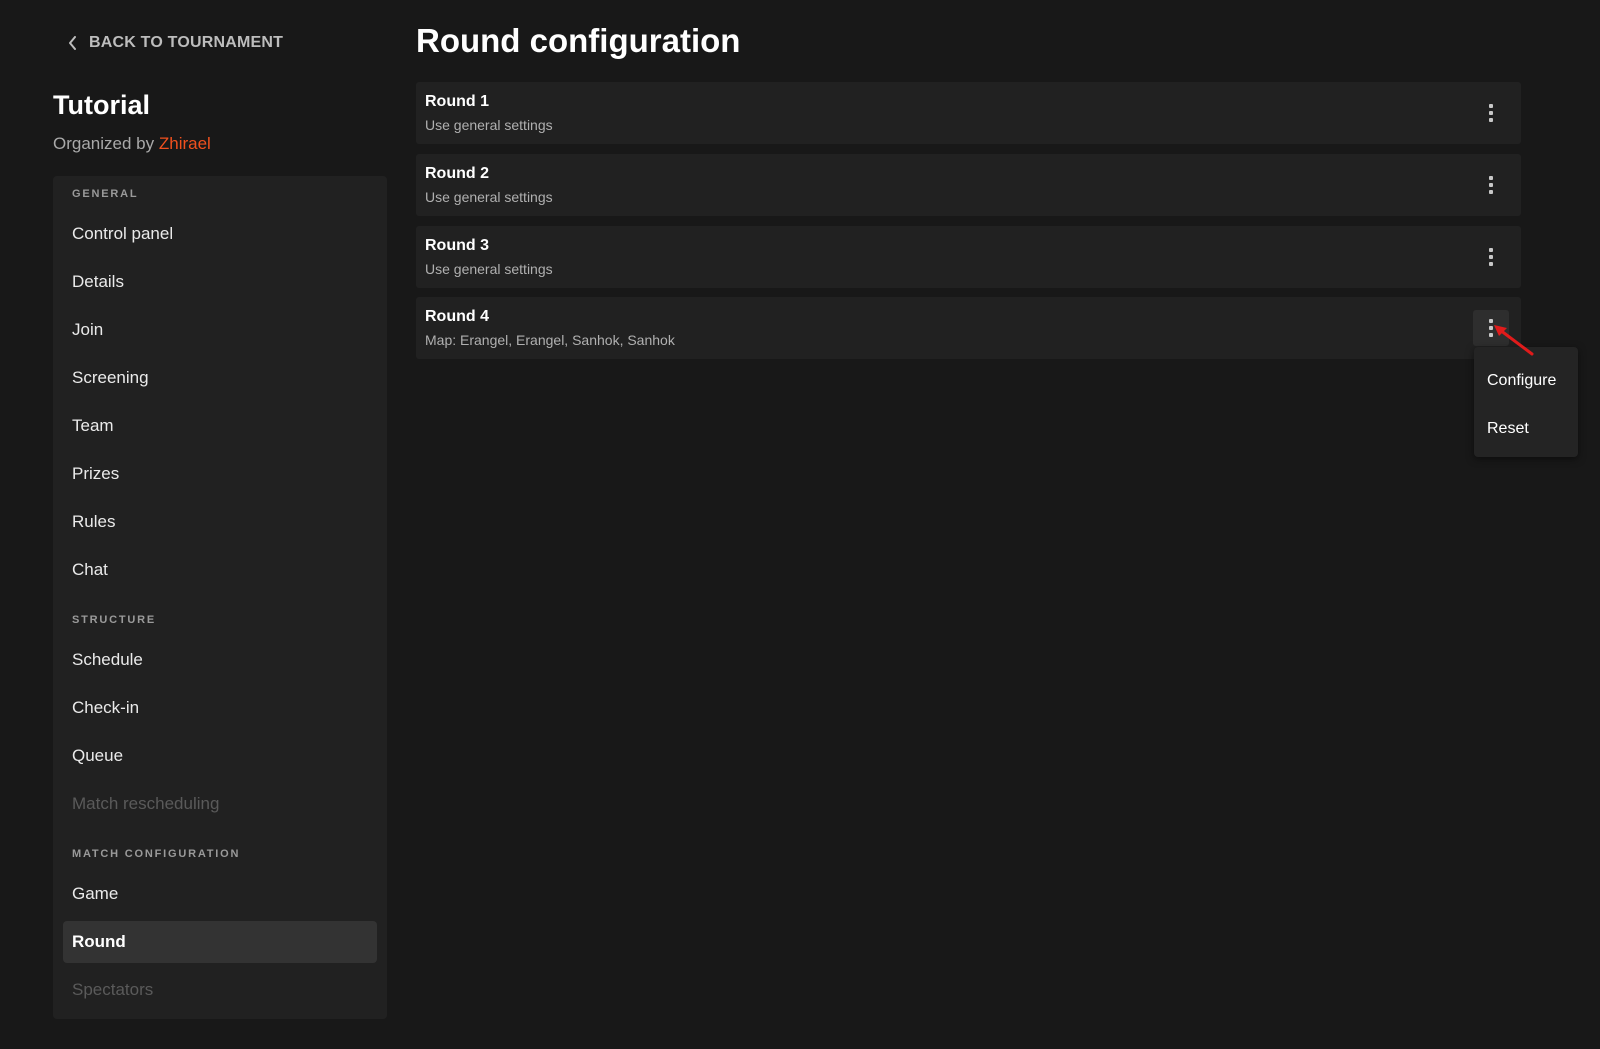 Image resolution: width=1600 pixels, height=1049 pixels. I want to click on sidebar-item-game: Game, so click(220, 894).